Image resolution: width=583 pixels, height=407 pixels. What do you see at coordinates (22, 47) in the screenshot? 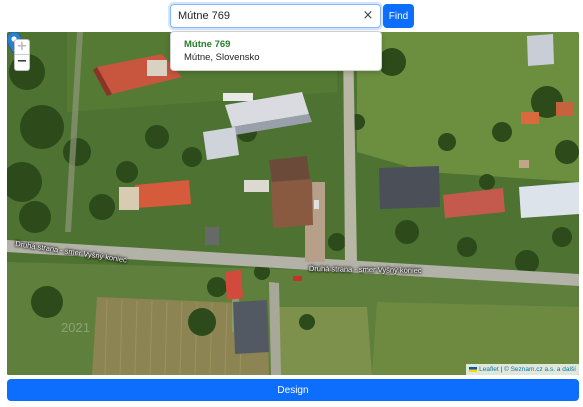
I see `zoom-in-button: +` at bounding box center [22, 47].